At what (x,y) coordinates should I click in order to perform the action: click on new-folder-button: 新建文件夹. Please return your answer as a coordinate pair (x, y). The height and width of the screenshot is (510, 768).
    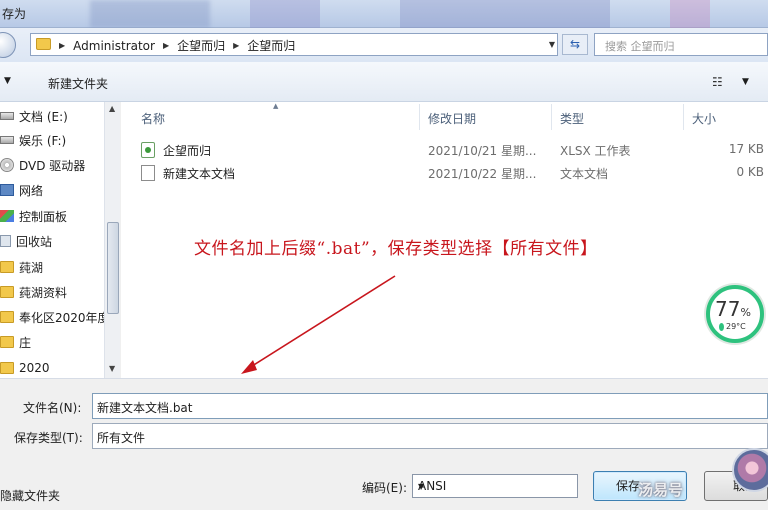
    Looking at the image, I should click on (78, 83).